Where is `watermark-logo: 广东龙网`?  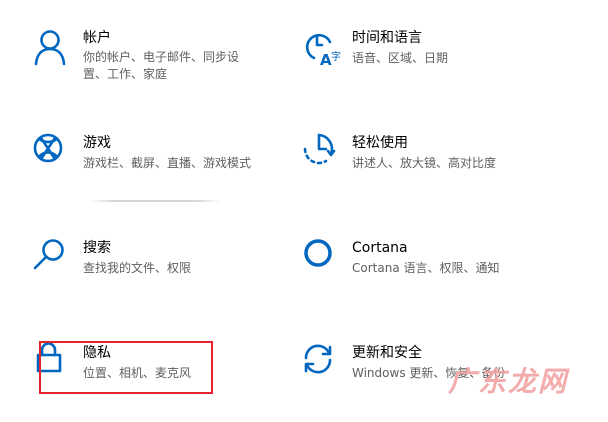
watermark-logo: 广东龙网 is located at coordinates (507, 381).